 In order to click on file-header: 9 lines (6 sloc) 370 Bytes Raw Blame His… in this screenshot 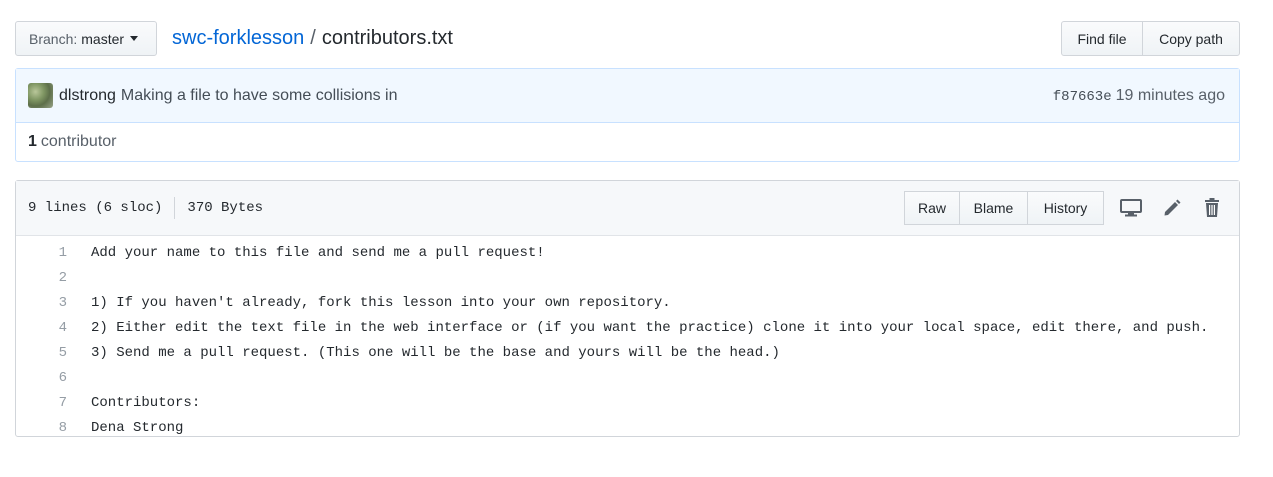, I will do `click(627, 208)`.